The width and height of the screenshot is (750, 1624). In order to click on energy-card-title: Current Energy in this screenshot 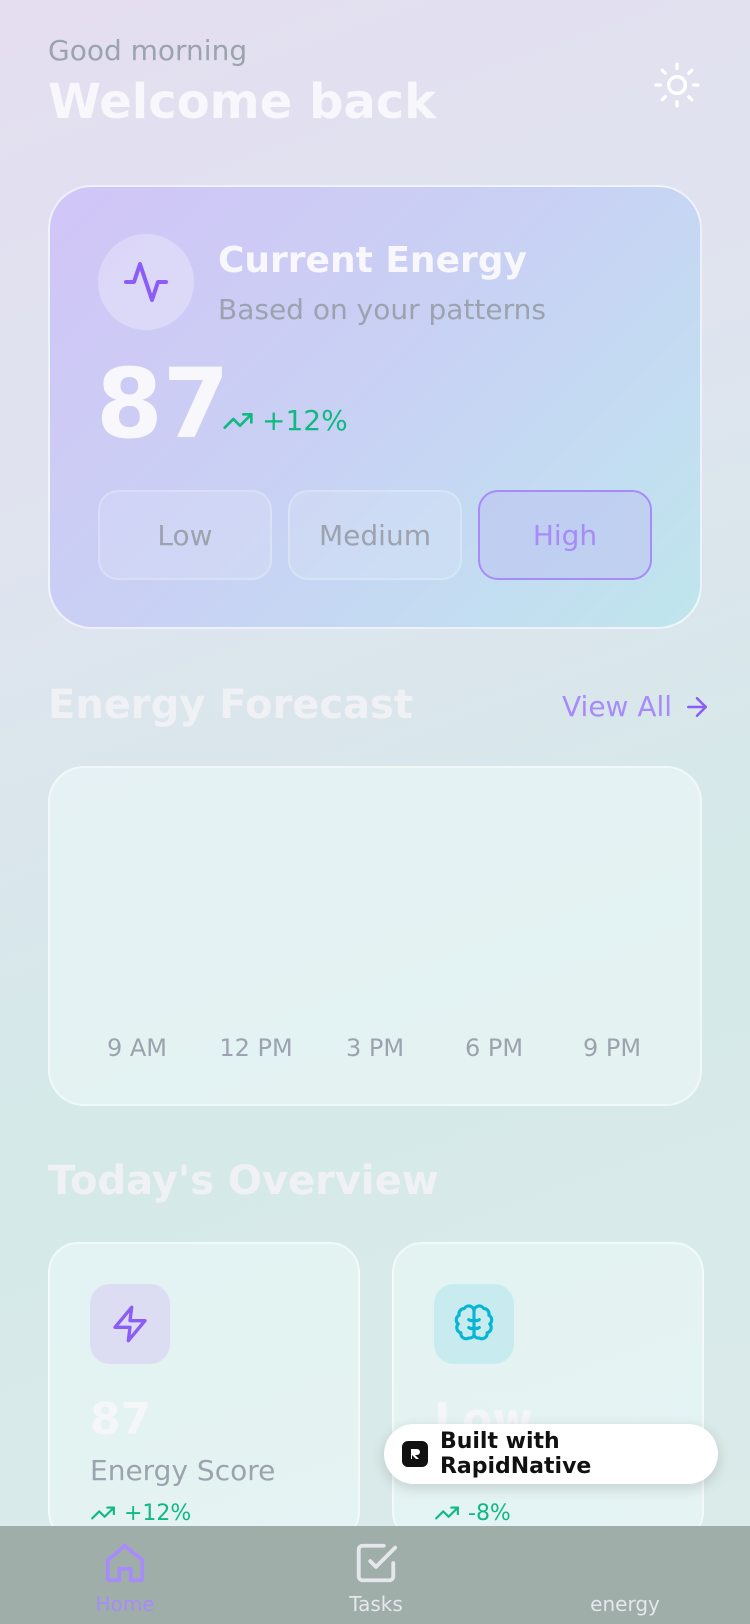, I will do `click(372, 260)`.